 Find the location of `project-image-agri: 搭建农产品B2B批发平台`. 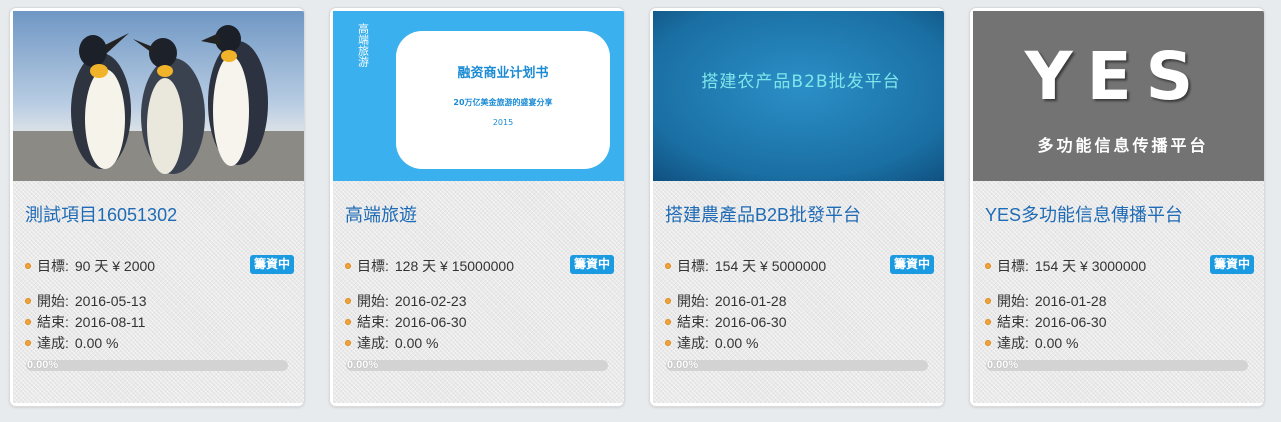

project-image-agri: 搭建农产品B2B批发平台 is located at coordinates (798, 96).